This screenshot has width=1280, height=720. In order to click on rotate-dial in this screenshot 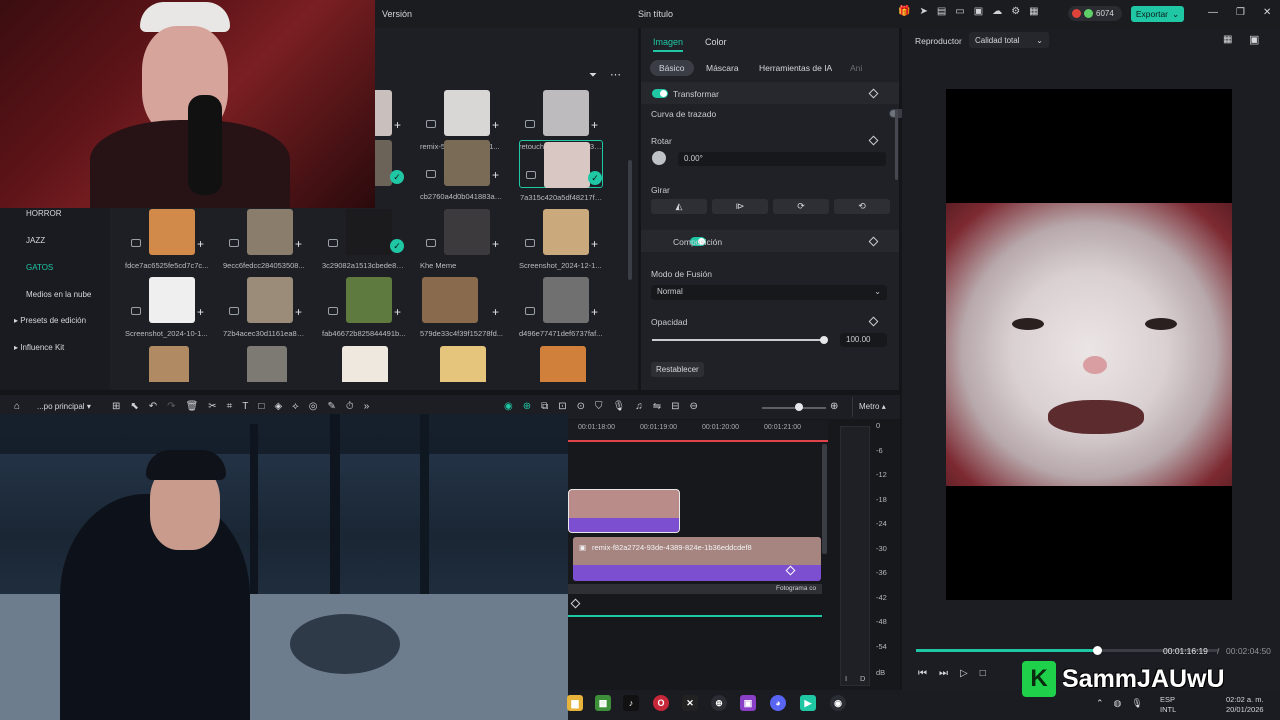, I will do `click(659, 158)`.